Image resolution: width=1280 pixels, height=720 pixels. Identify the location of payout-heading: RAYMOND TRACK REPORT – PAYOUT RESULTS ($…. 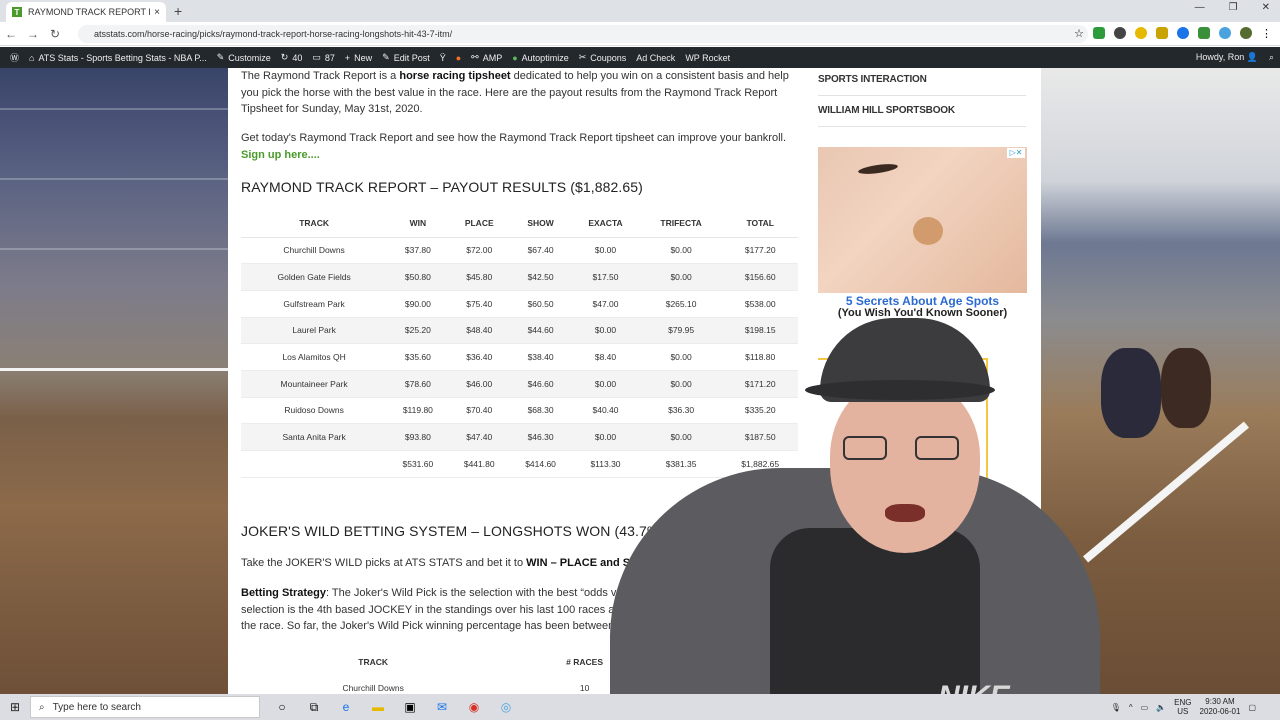
(442, 187).